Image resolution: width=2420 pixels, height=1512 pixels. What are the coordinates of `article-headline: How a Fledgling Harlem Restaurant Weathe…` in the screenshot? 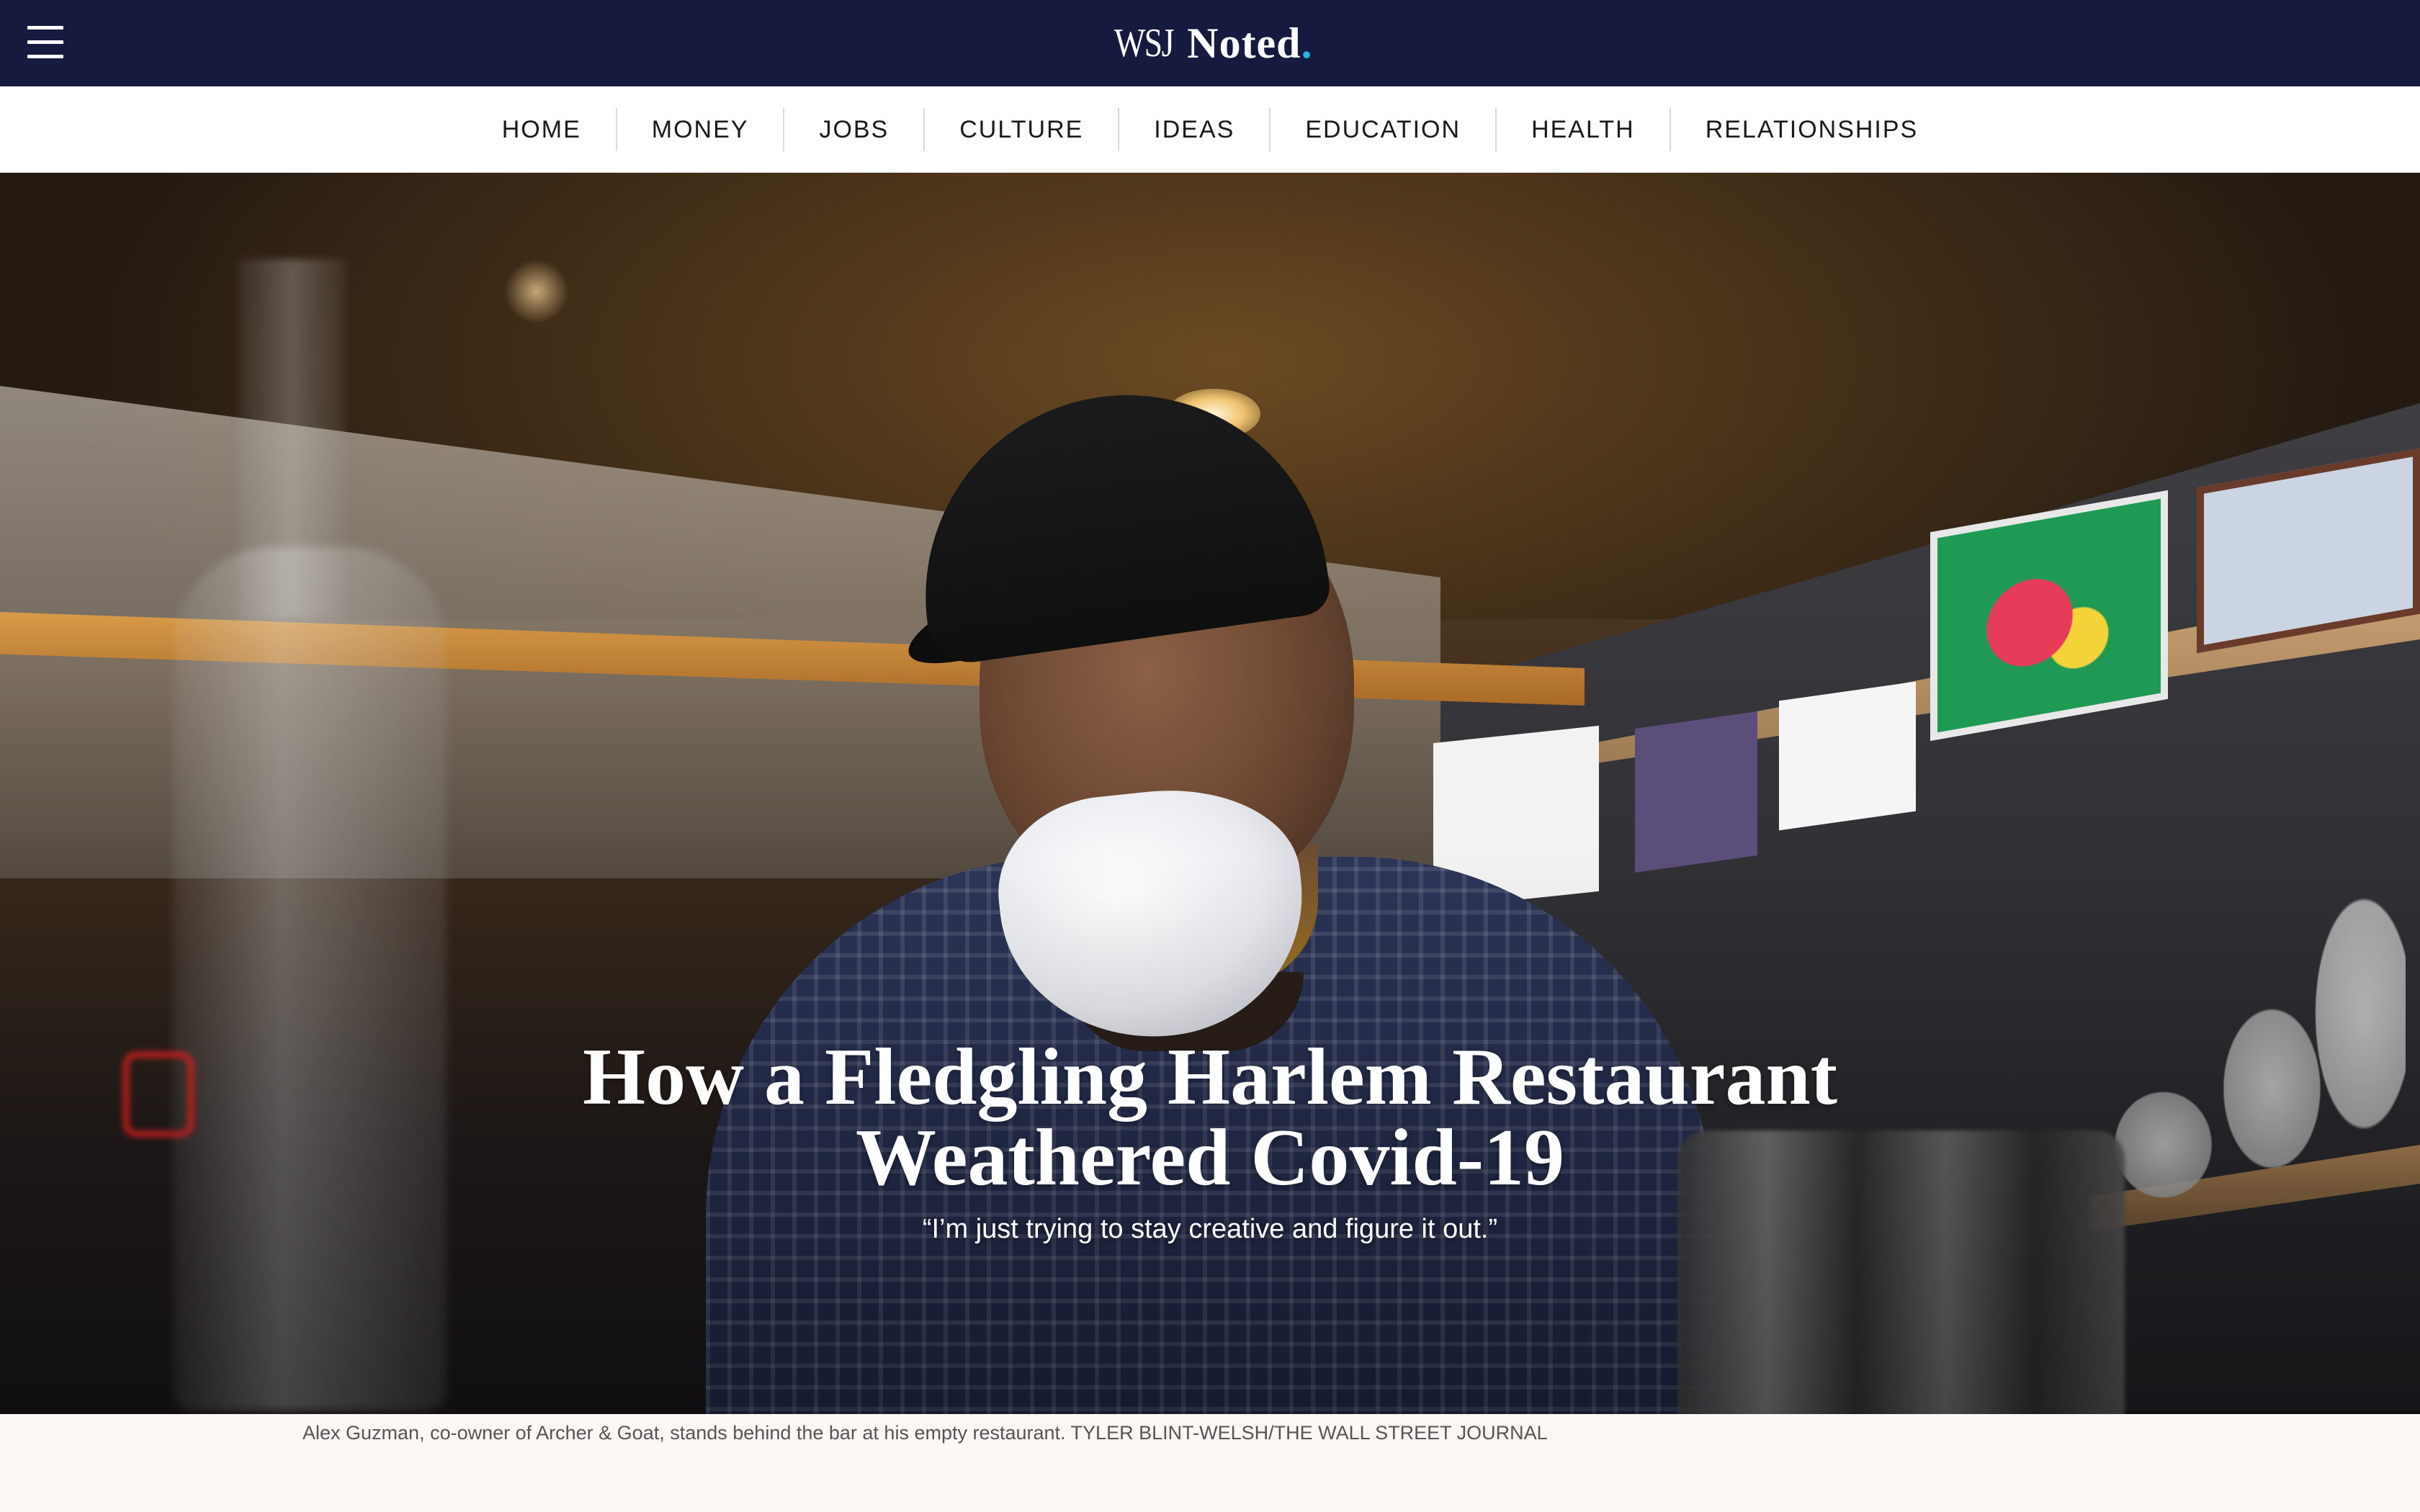 It's located at (1210, 1117).